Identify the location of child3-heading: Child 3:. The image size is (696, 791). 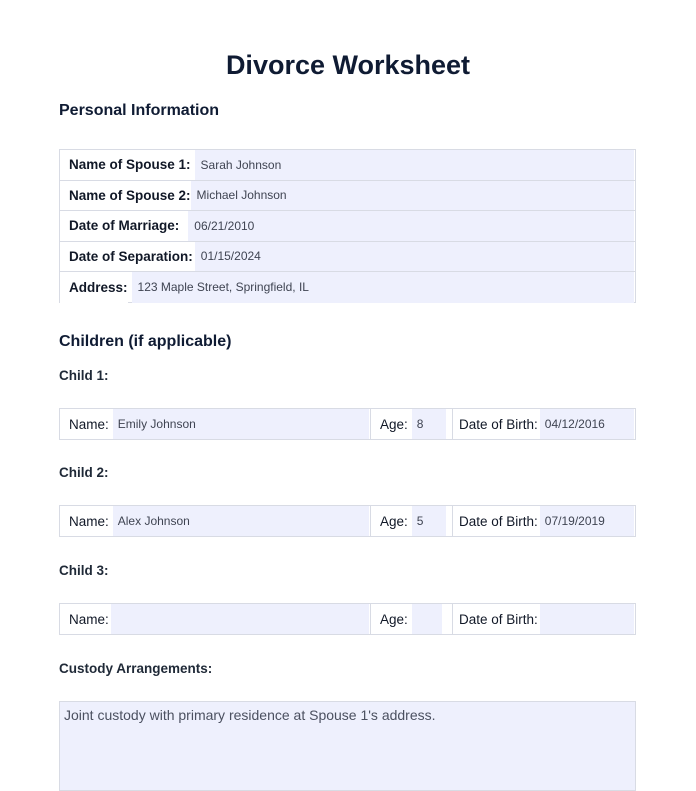
(84, 570).